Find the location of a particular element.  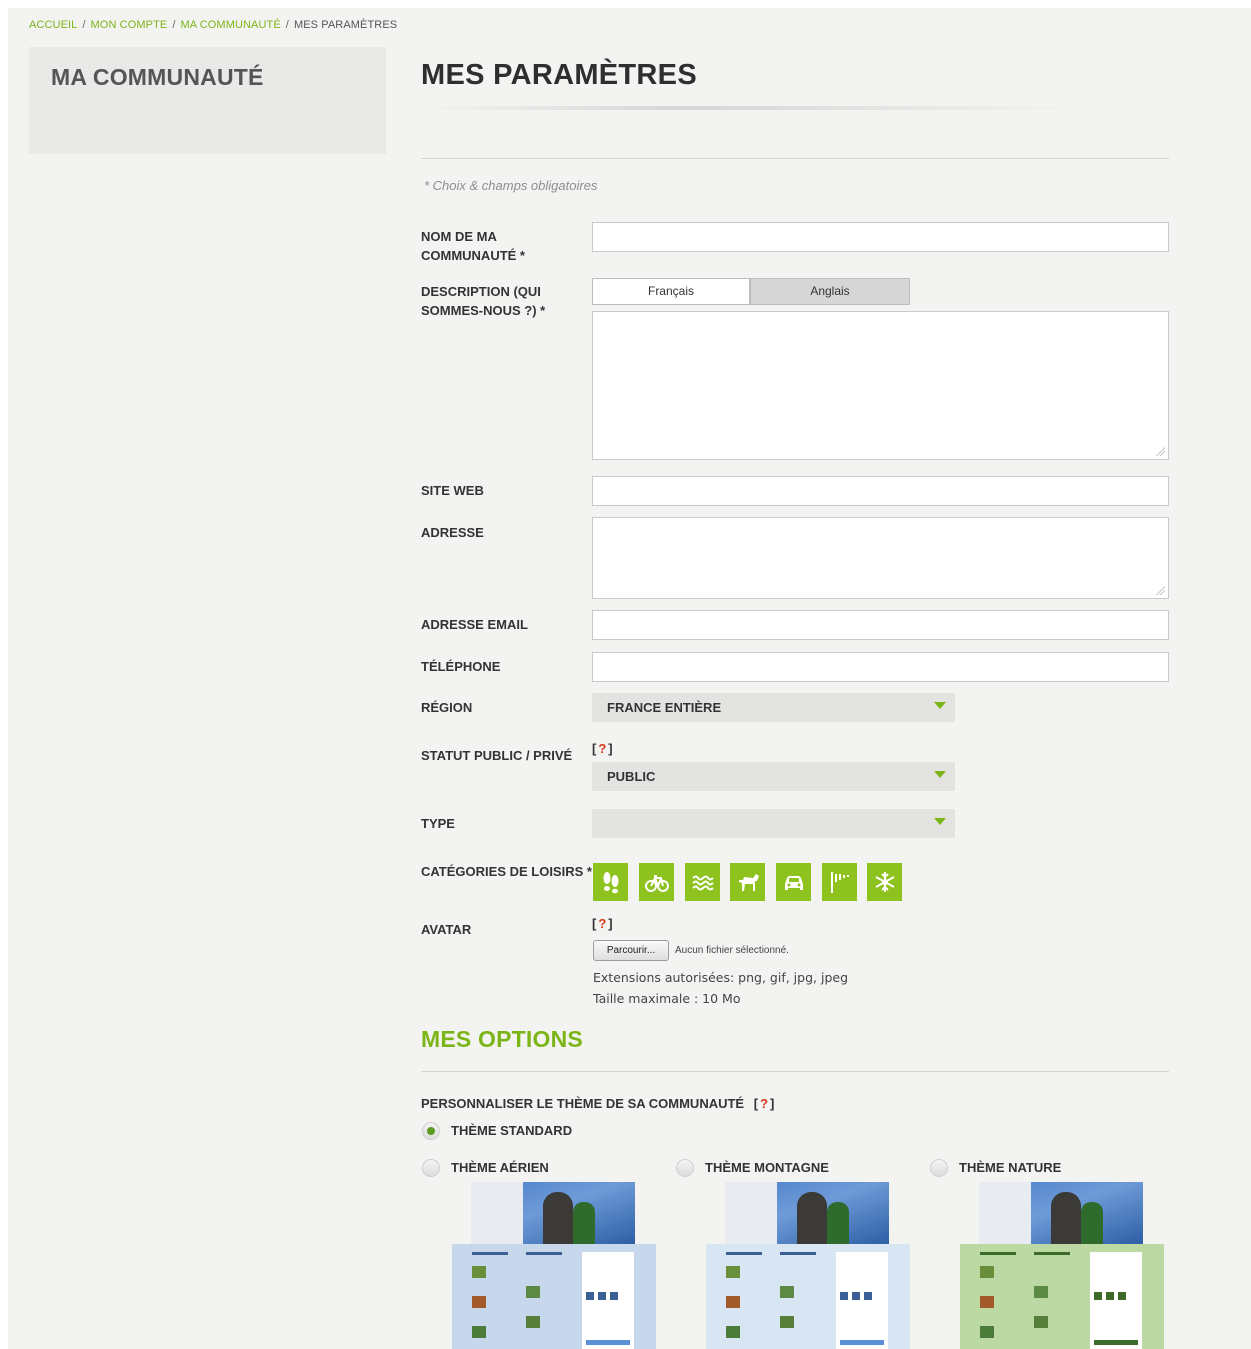

breadcrumb-current: MES PARAMÈTRES is located at coordinates (345, 25).